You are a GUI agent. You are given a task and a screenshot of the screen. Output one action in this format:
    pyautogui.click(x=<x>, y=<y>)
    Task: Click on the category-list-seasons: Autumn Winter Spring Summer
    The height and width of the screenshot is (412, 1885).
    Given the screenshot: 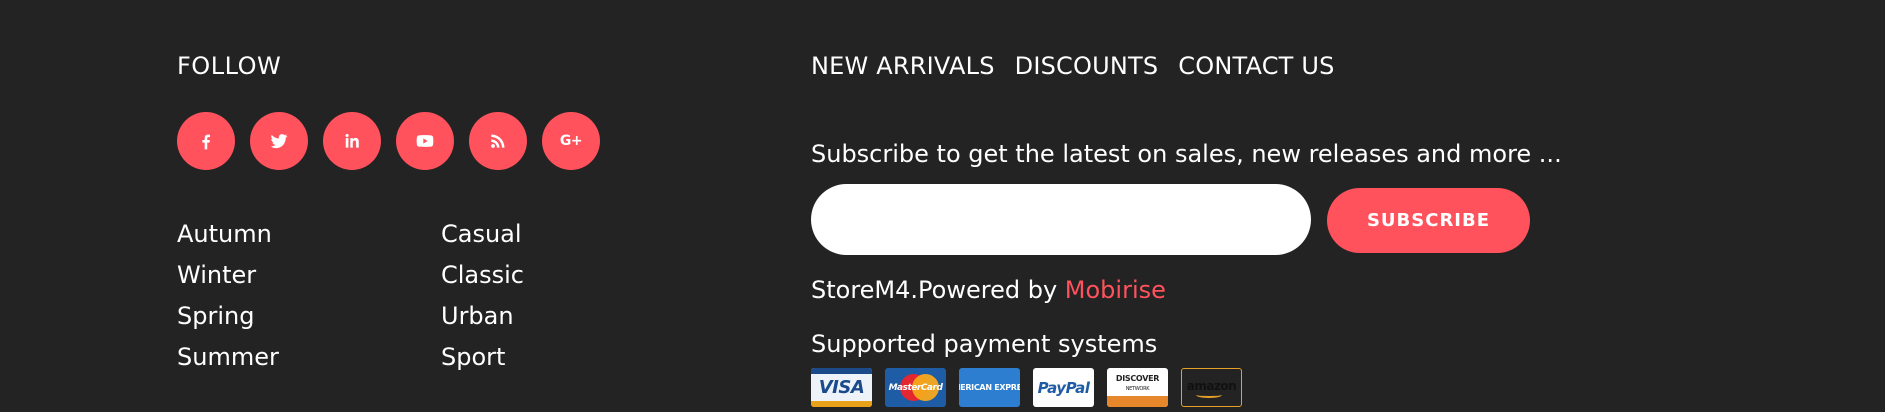 What is the action you would take?
    pyautogui.click(x=228, y=296)
    